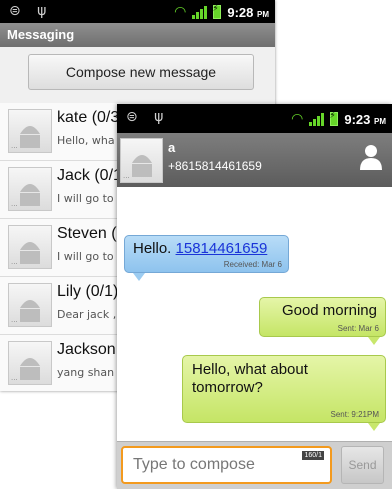  What do you see at coordinates (222, 248) in the screenshot?
I see `phone-number-link: 15814461659` at bounding box center [222, 248].